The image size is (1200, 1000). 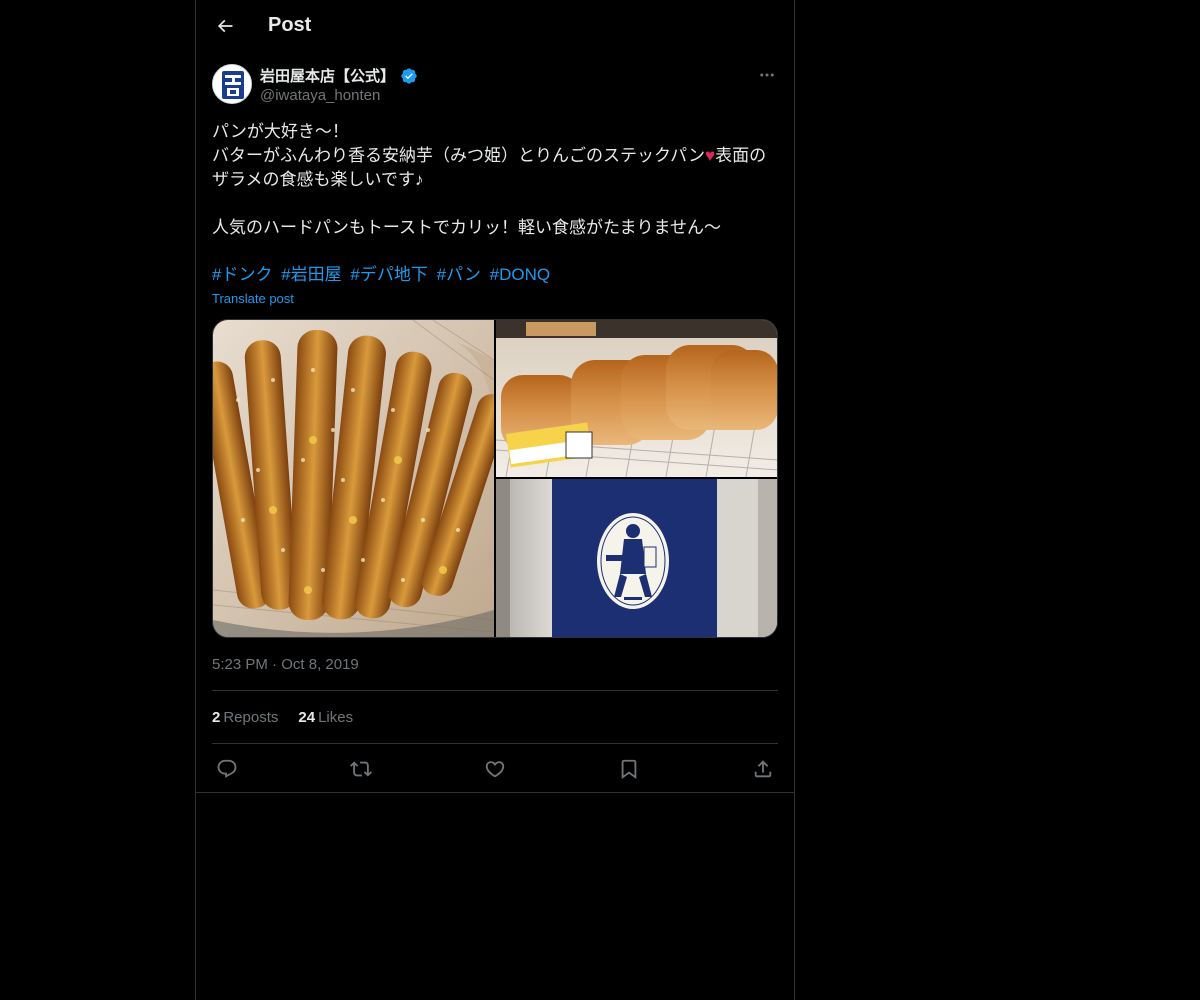 I want to click on likes-stat: 24 Likes, so click(x=325, y=717).